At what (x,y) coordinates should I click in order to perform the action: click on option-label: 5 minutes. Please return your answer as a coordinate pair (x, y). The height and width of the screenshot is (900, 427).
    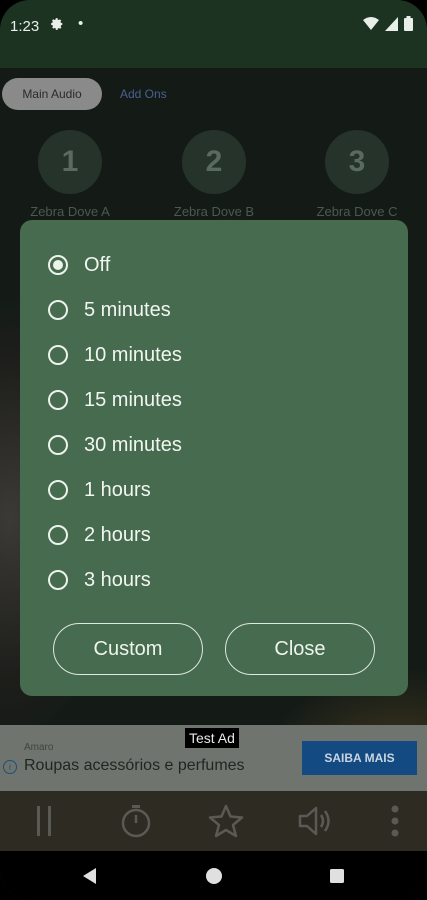
    Looking at the image, I should click on (127, 309).